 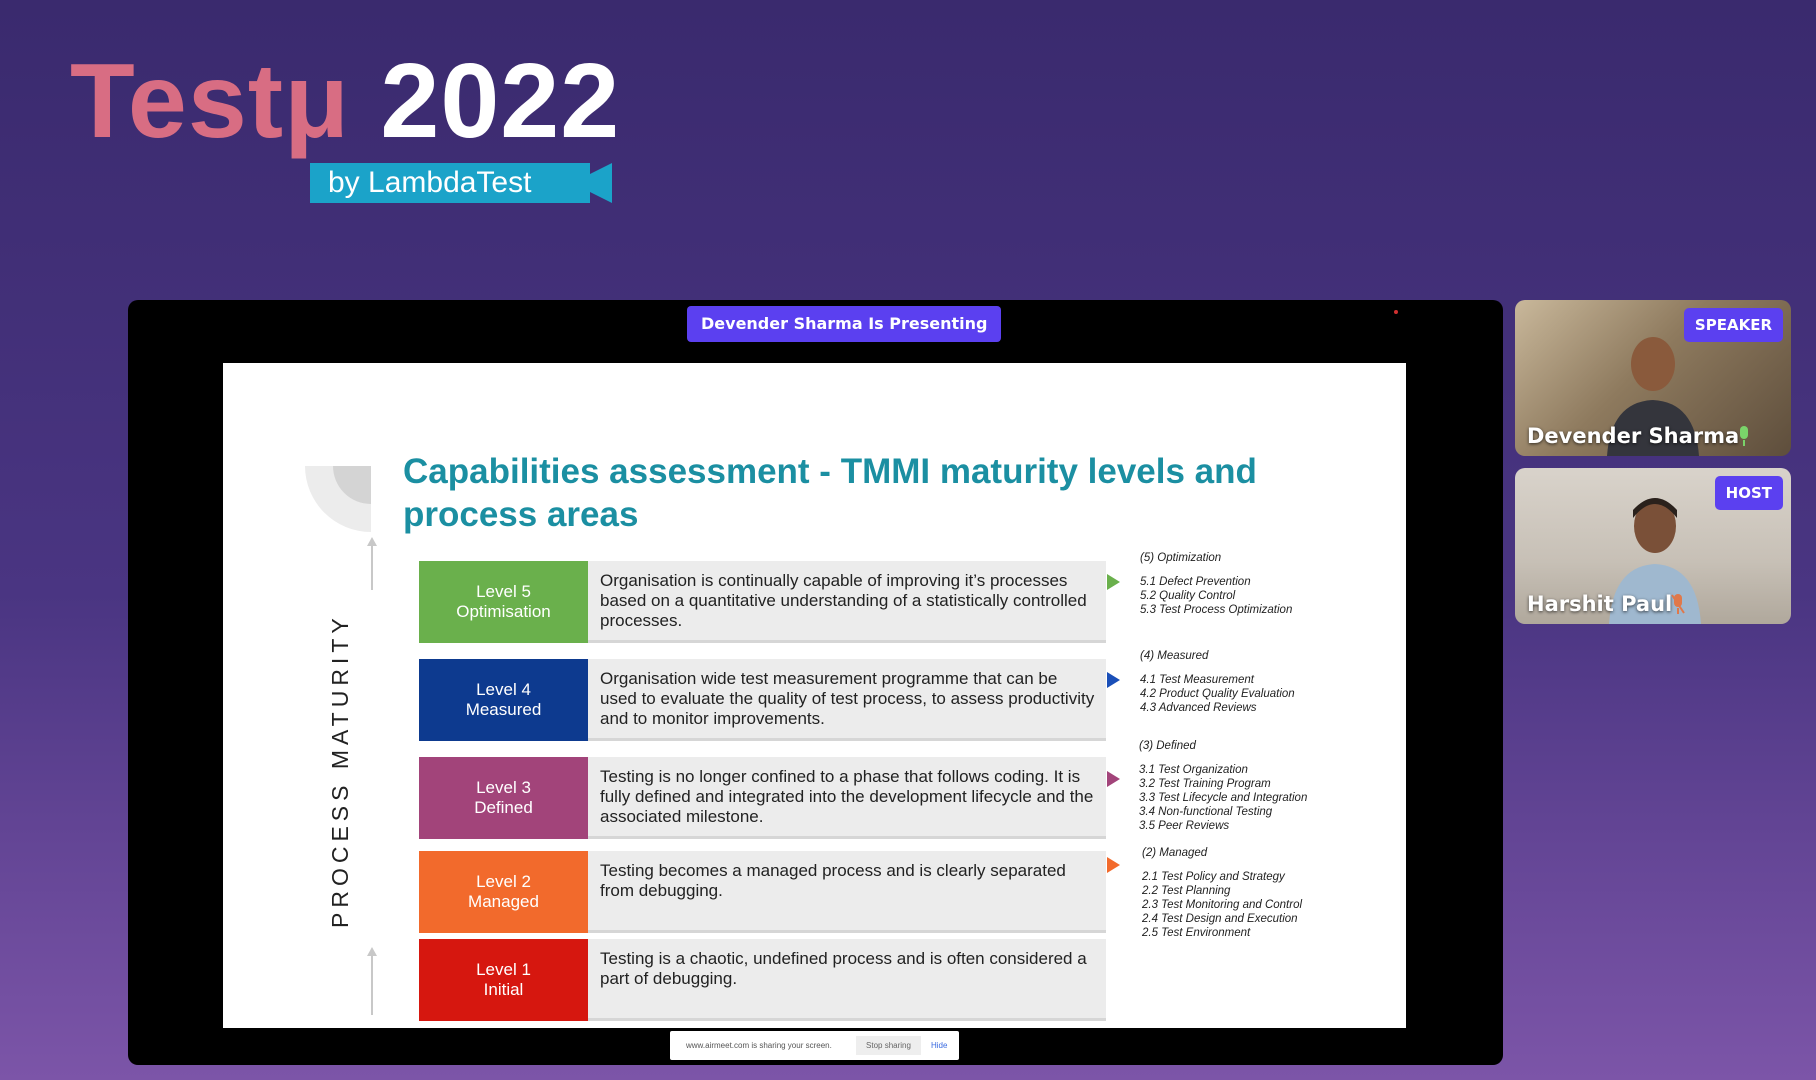 I want to click on process-area-item: 3.3 Test Lifecycle and Integration, so click(x=1223, y=798).